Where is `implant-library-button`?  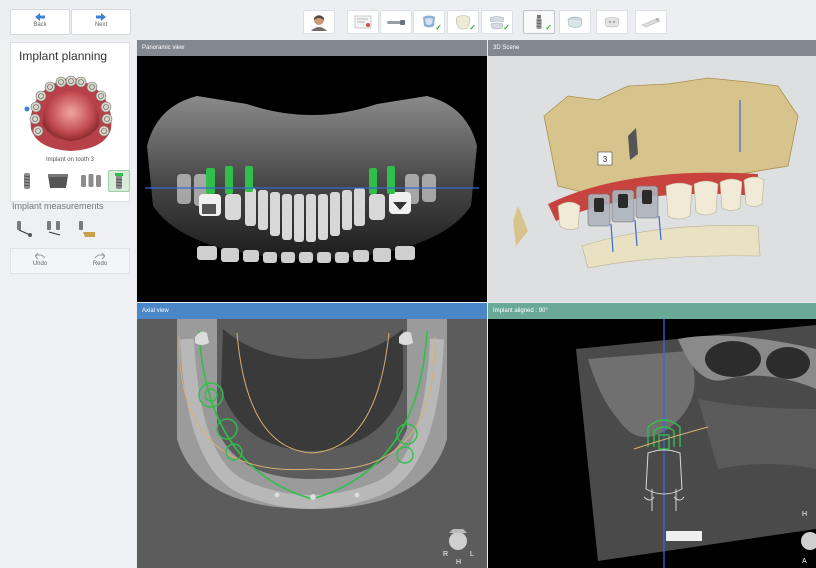
implant-library-button is located at coordinates (119, 181).